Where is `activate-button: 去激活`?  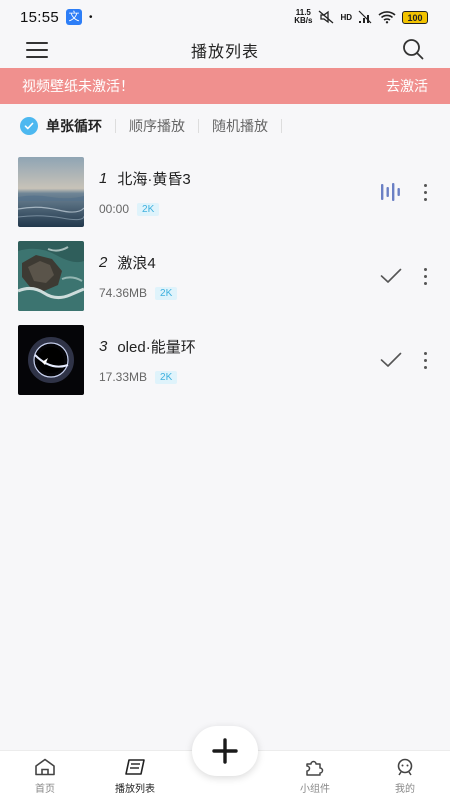
activate-button: 去激活 is located at coordinates (407, 86).